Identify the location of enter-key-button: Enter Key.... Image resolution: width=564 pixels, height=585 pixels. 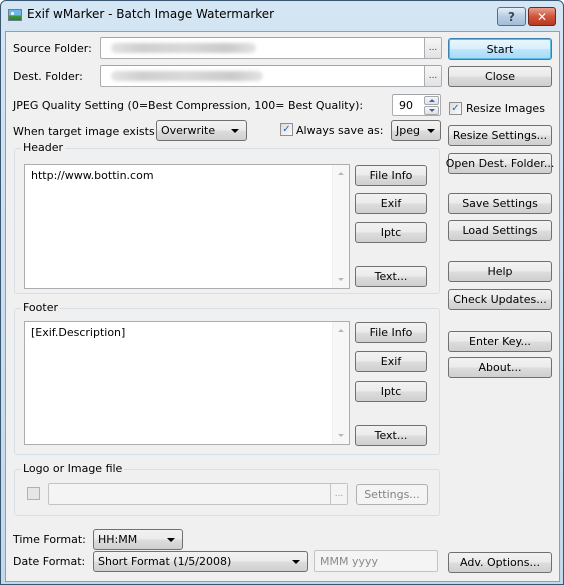
(500, 341).